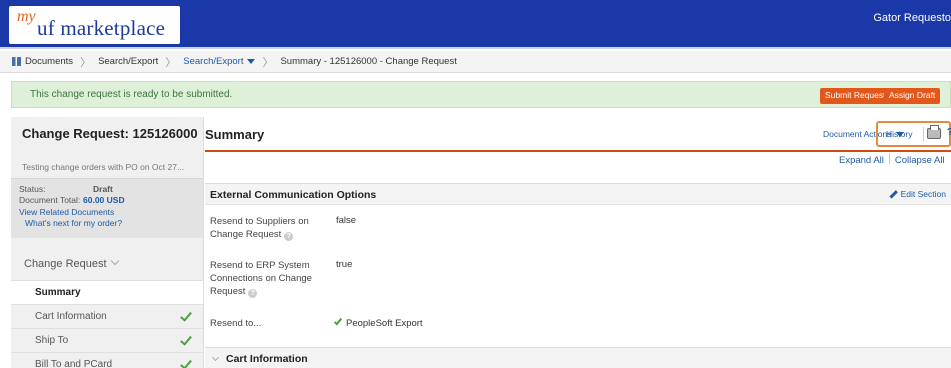 The image size is (951, 368). I want to click on field-value-resend-erp: true, so click(344, 264).